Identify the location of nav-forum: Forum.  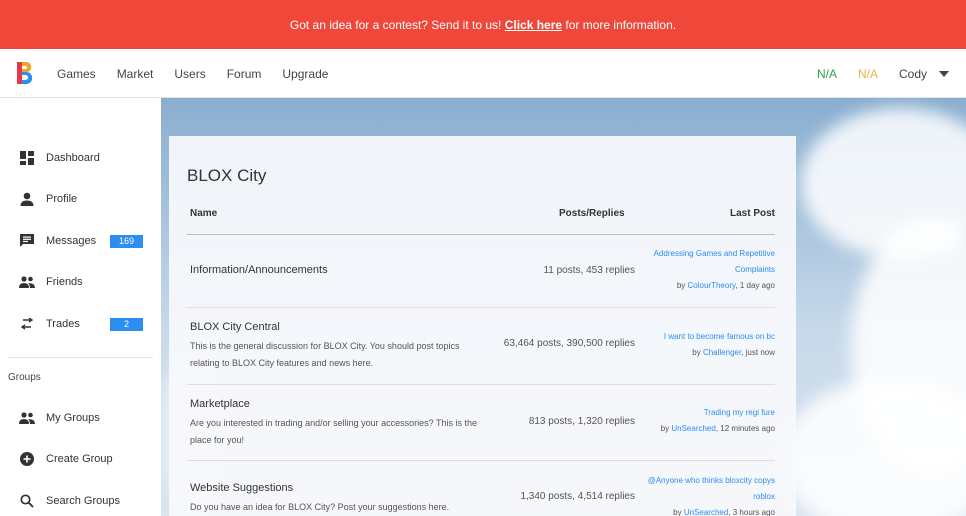
(244, 74).